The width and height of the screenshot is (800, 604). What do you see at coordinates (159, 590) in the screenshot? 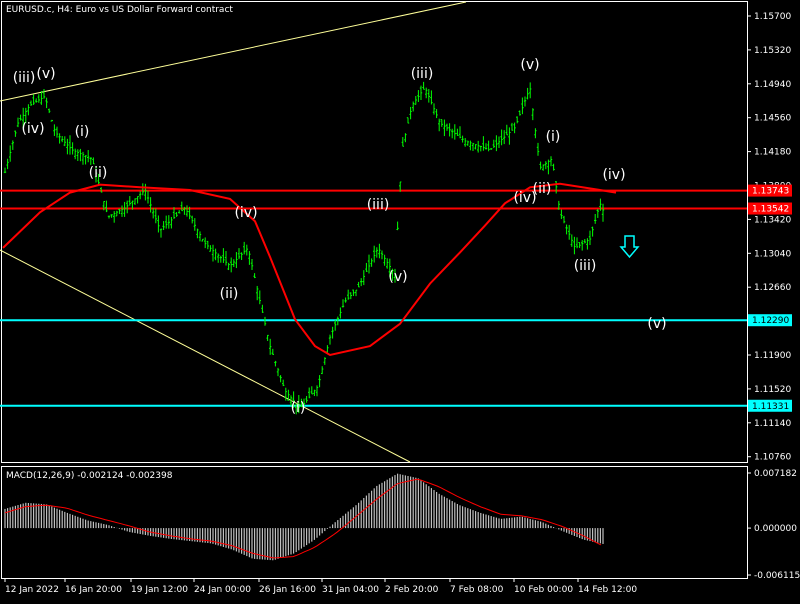
I see `time-tick-label: 19 Jan 12:00` at bounding box center [159, 590].